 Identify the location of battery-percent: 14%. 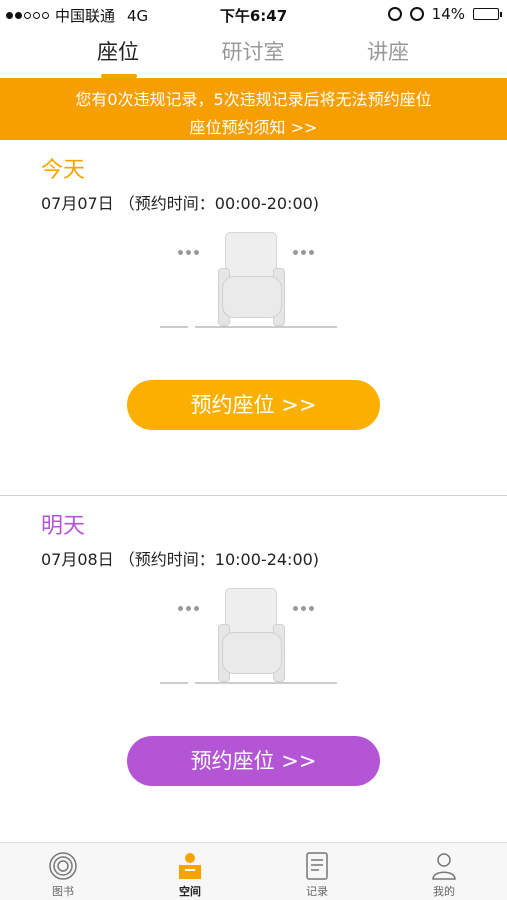
(448, 14).